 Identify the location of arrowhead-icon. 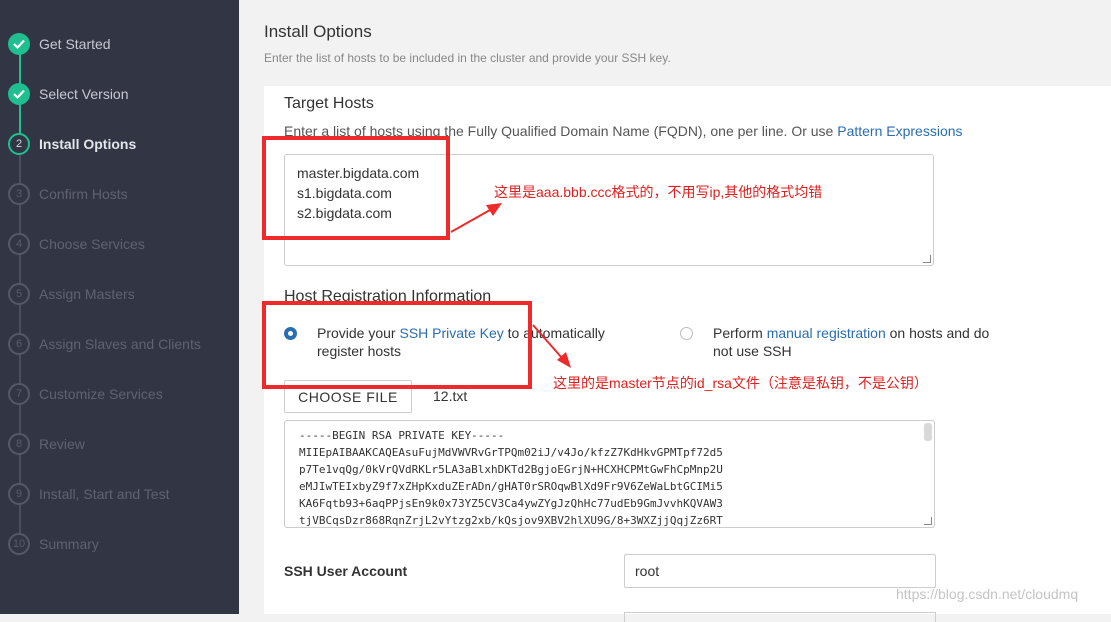
(494, 209).